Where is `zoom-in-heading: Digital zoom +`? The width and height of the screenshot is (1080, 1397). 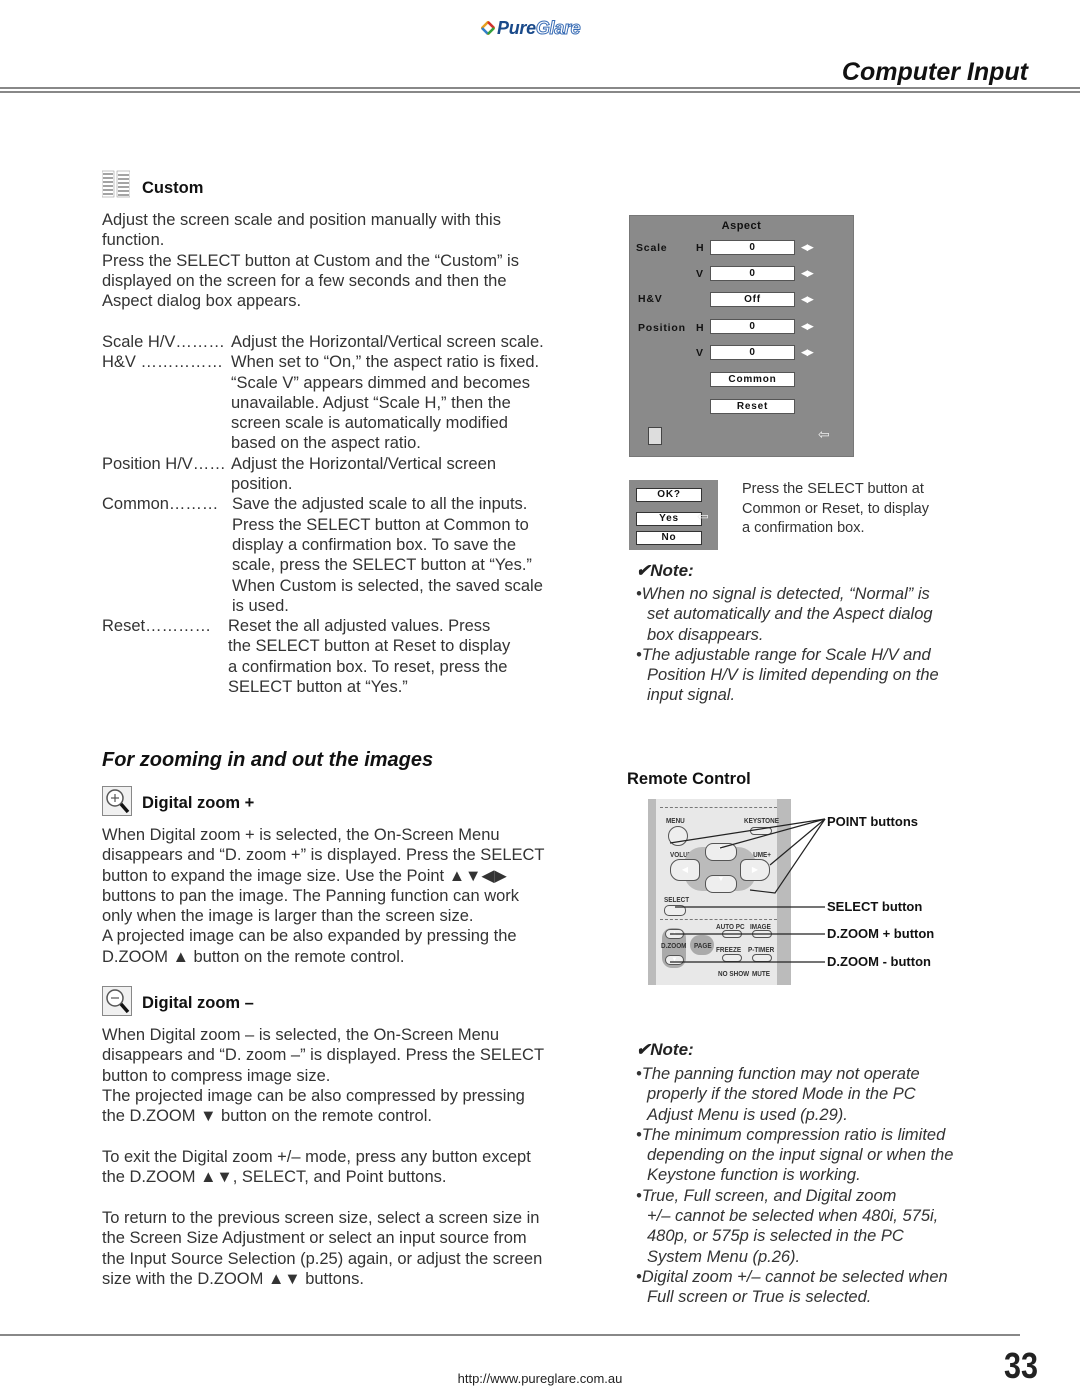
zoom-in-heading: Digital zoom + is located at coordinates (198, 803).